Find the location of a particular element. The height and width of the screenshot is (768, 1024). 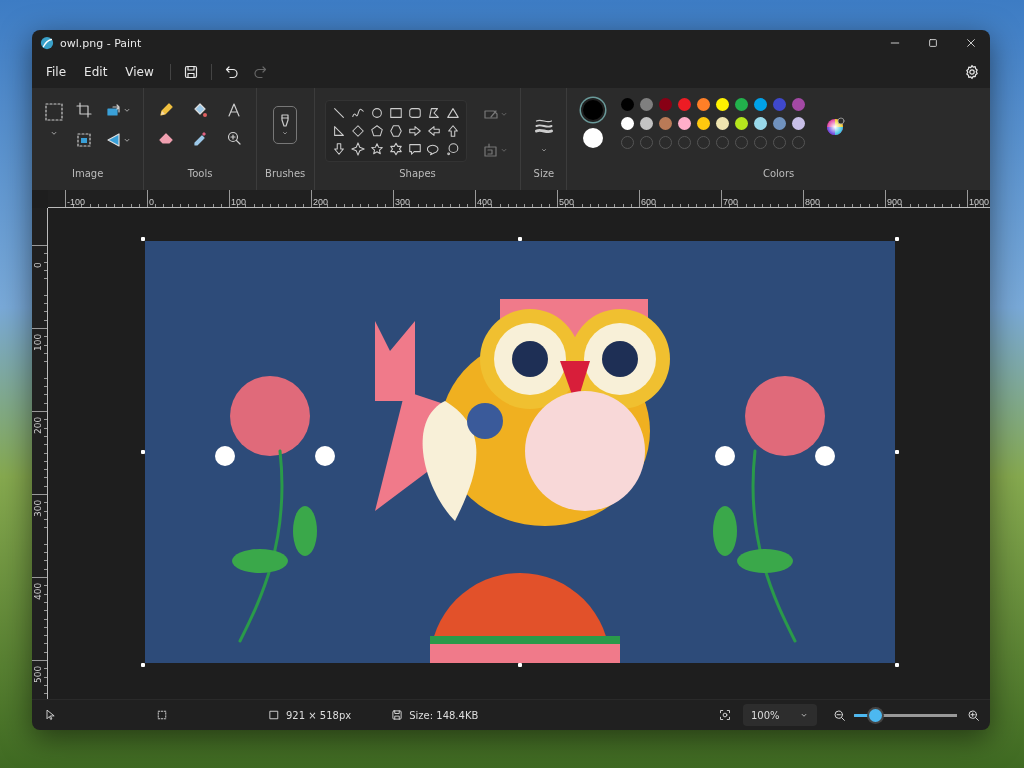

four-point-star-shape-button is located at coordinates (357, 149).